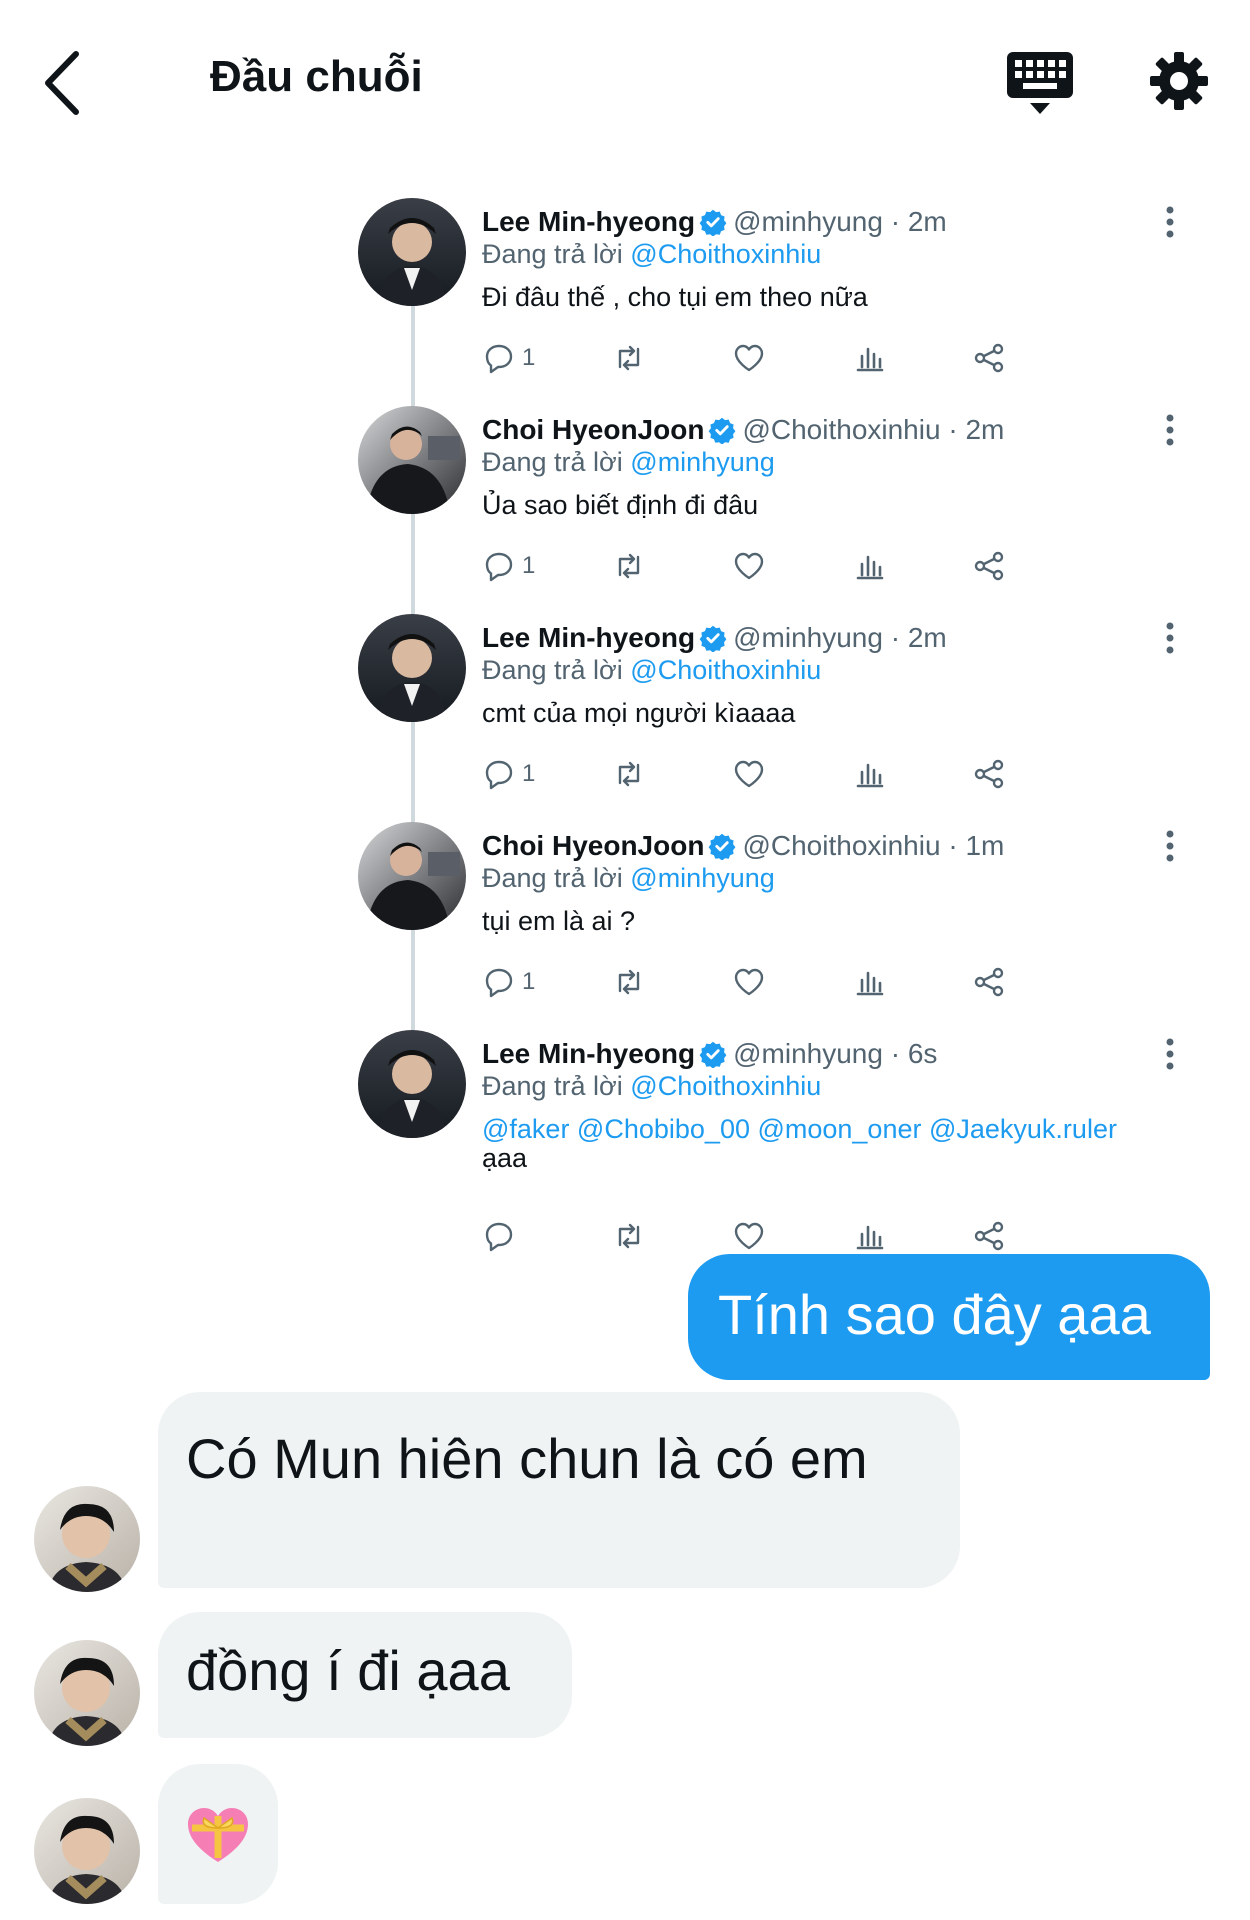 This screenshot has width=1250, height=1920. I want to click on reply-icon, so click(499, 775).